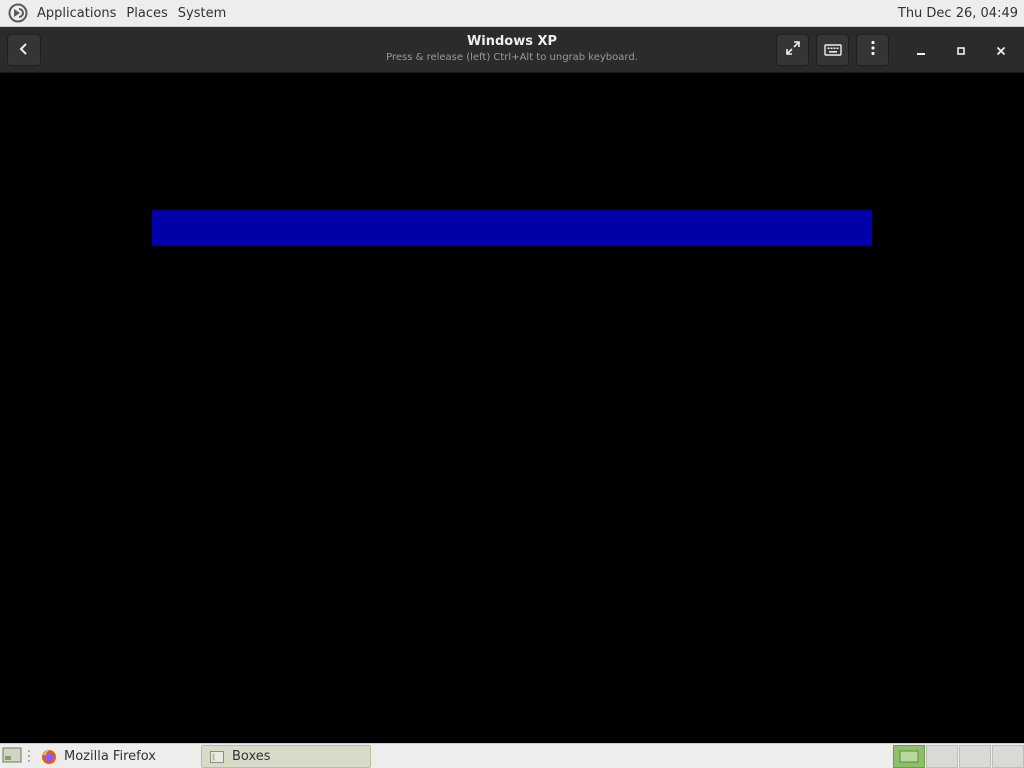 The width and height of the screenshot is (1024, 768). What do you see at coordinates (286, 756) in the screenshot?
I see `task-boxes: Boxes` at bounding box center [286, 756].